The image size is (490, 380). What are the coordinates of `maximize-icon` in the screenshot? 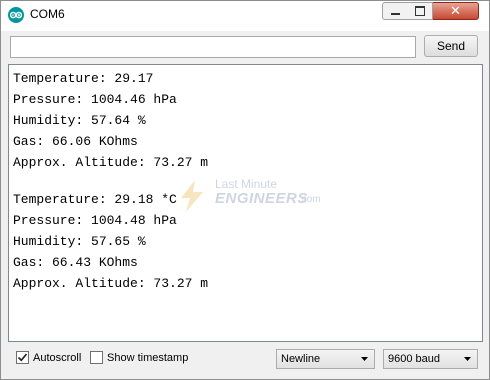 It's located at (419, 11).